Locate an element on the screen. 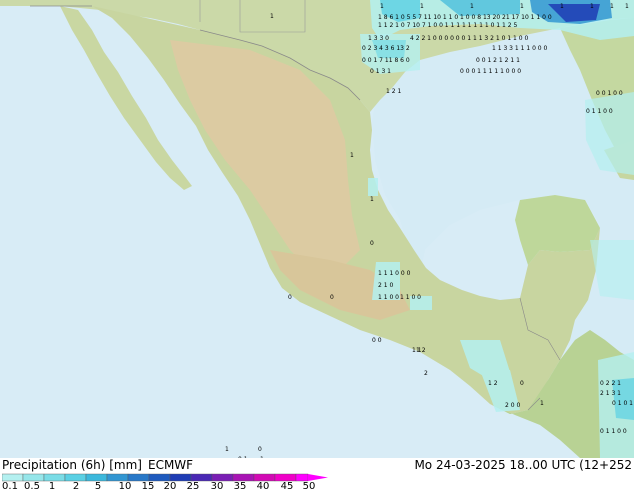 This screenshot has width=634, height=492. precip-value-label: 2 0 0 is located at coordinates (512, 405).